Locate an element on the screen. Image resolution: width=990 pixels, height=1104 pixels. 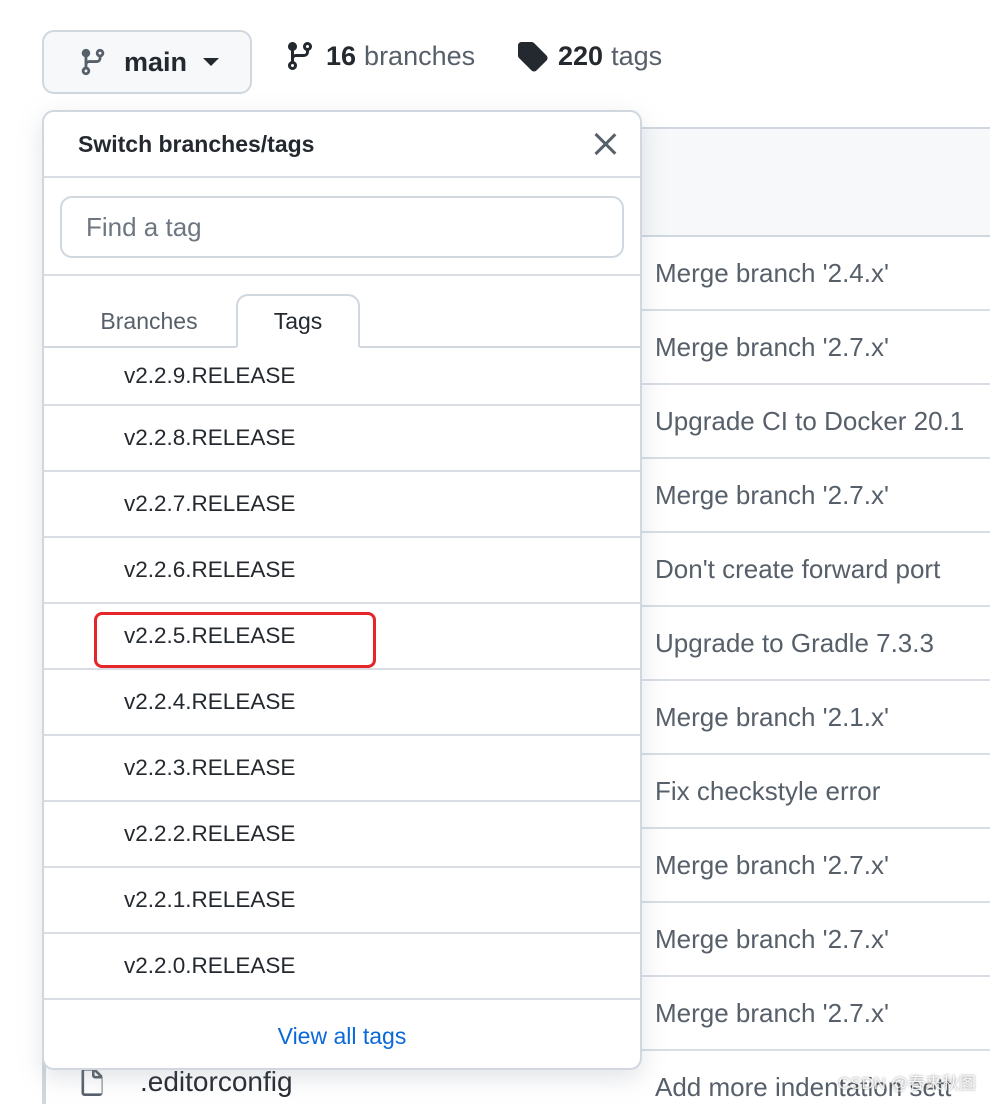
tags-label: tags is located at coordinates (637, 55).